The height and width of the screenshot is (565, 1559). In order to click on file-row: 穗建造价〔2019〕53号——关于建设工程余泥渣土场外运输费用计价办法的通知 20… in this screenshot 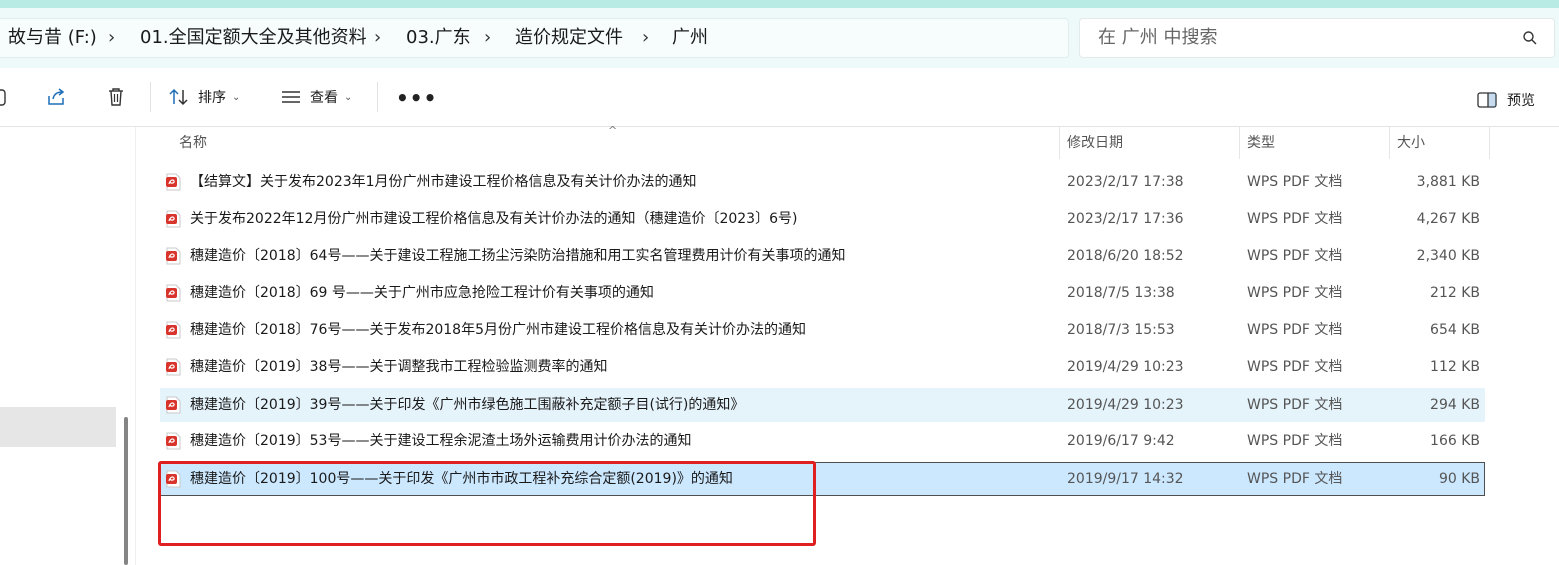, I will do `click(822, 441)`.